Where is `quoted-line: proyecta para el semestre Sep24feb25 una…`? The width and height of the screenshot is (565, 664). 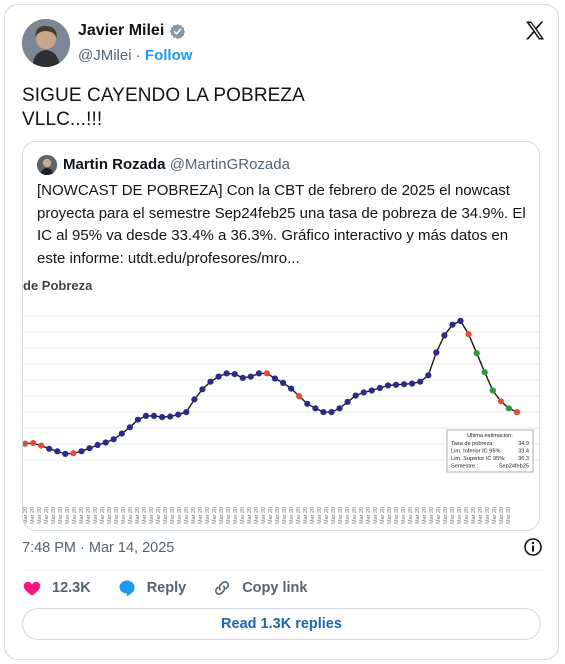
quoted-line: proyecta para el semestre Sep24feb25 una… is located at coordinates (281, 213).